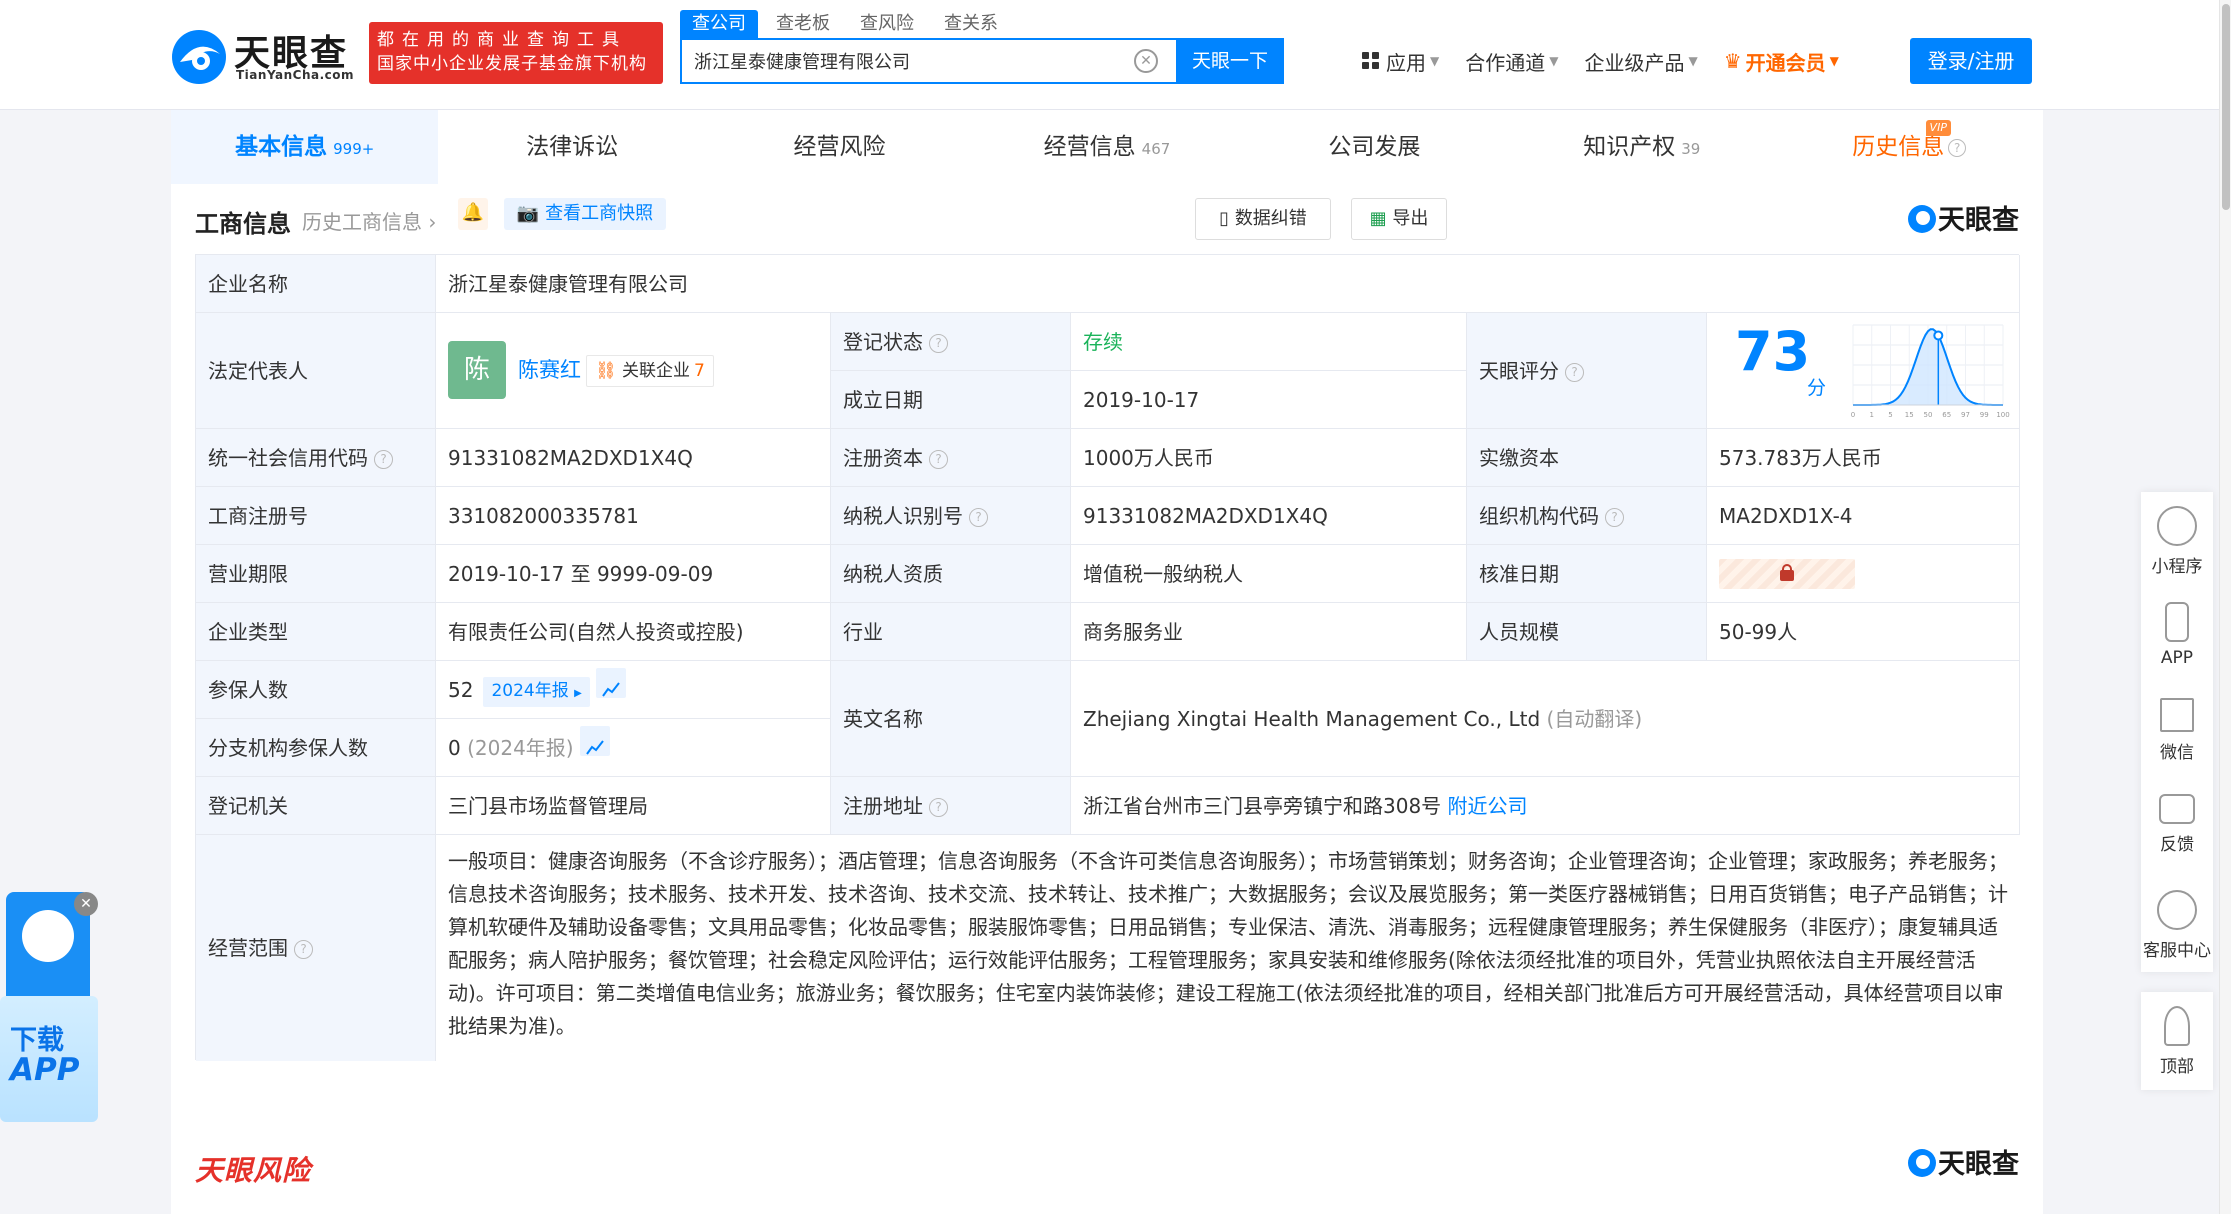 The height and width of the screenshot is (1214, 2231). Describe the element at coordinates (1781, 61) in the screenshot. I see `nav-vip: ♛ 开通会员 ▼` at that location.